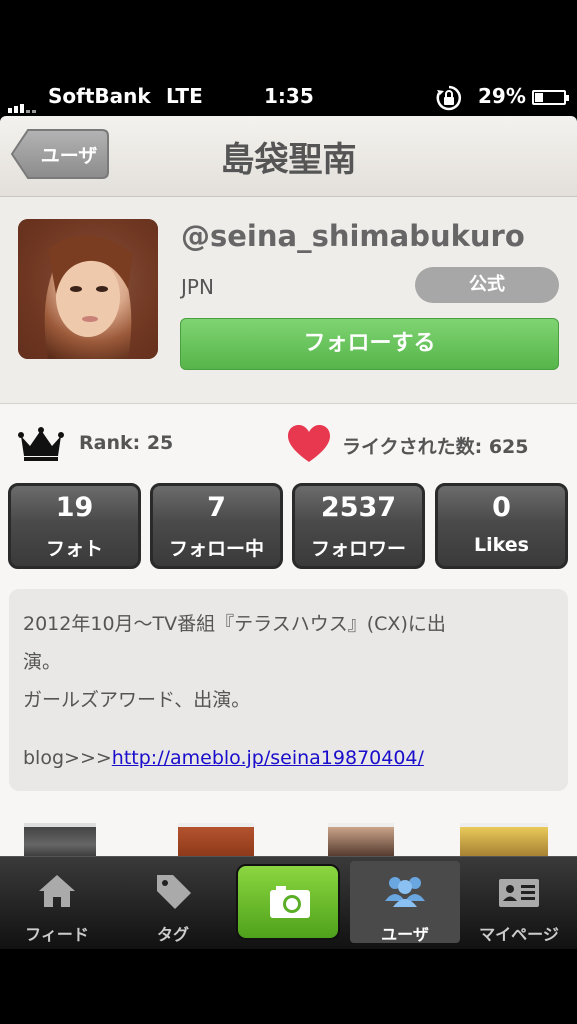 This screenshot has height=1024, width=577. I want to click on bio-line: 2012年10月～TV番組『テラスハウス』(CX)に出, so click(234, 624).